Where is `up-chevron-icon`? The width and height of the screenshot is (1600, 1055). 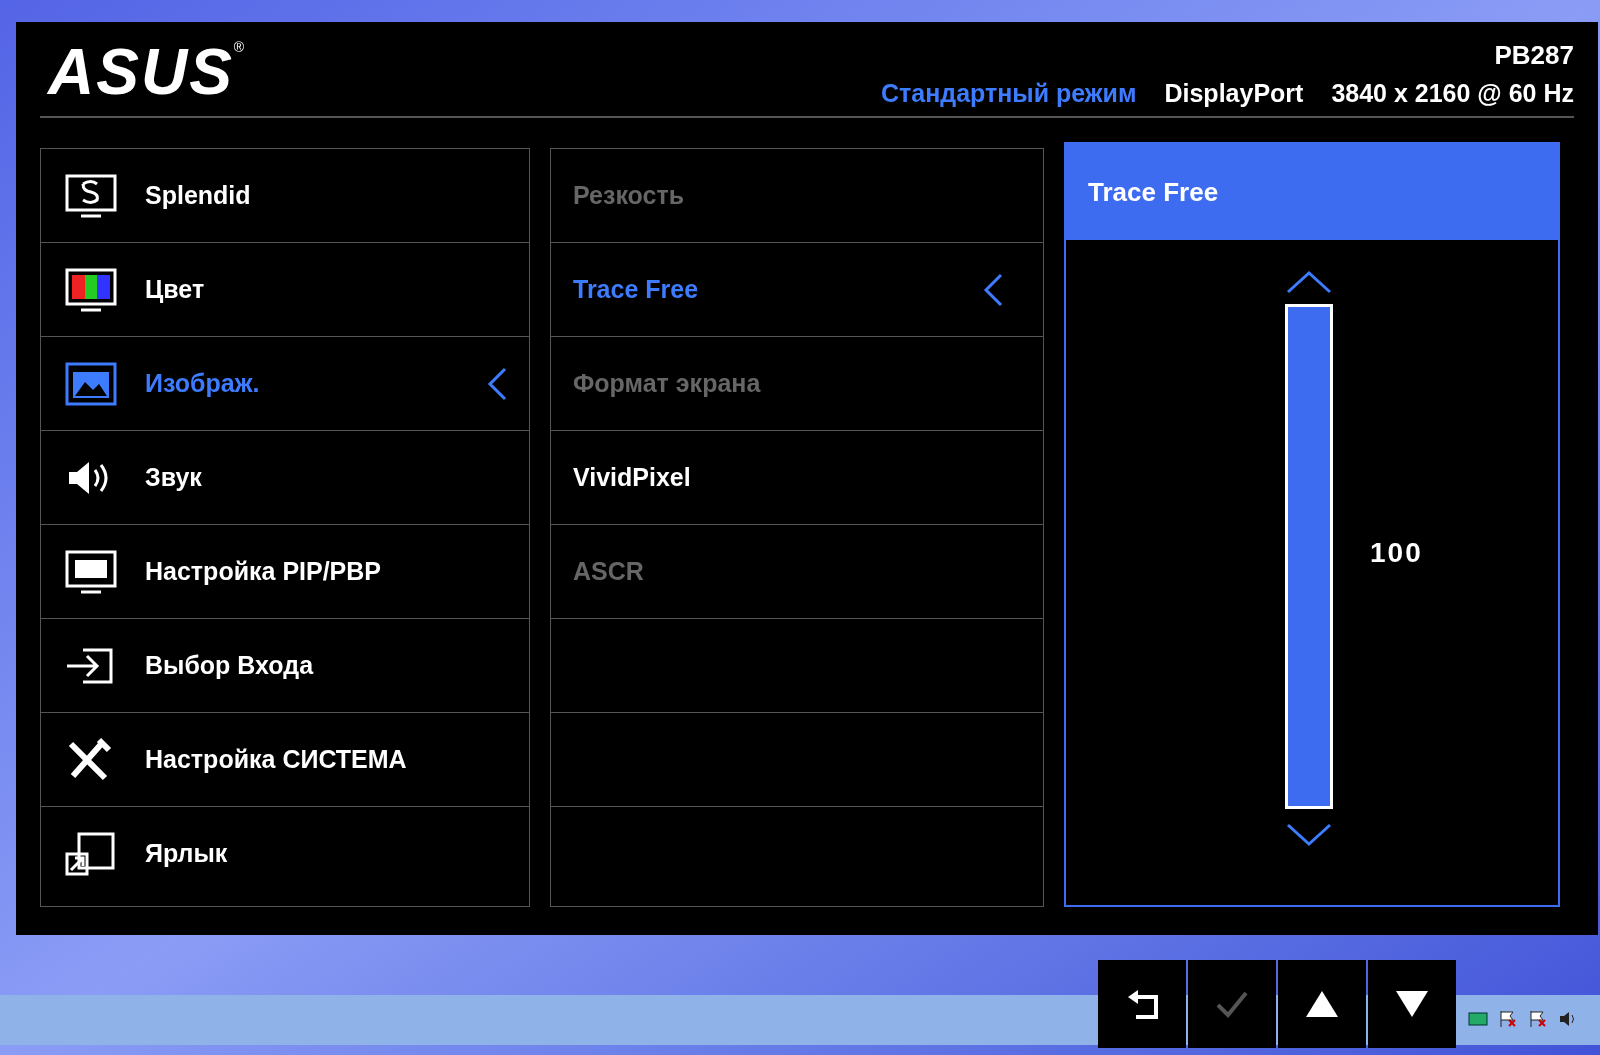 up-chevron-icon is located at coordinates (1309, 282).